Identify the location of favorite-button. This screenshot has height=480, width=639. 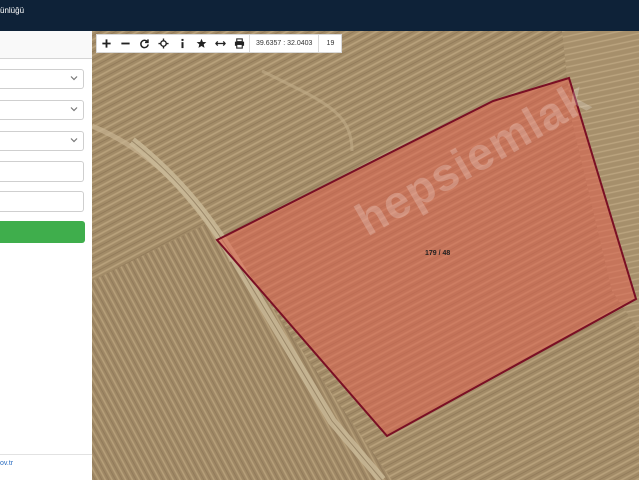
(201, 43).